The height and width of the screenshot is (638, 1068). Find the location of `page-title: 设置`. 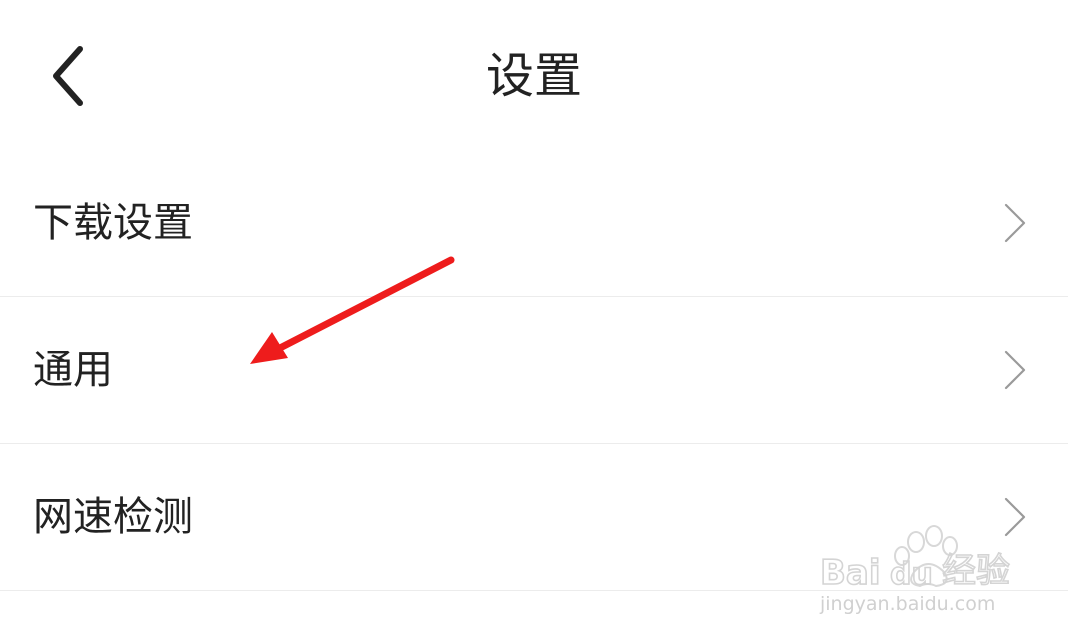

page-title: 设置 is located at coordinates (533, 76).